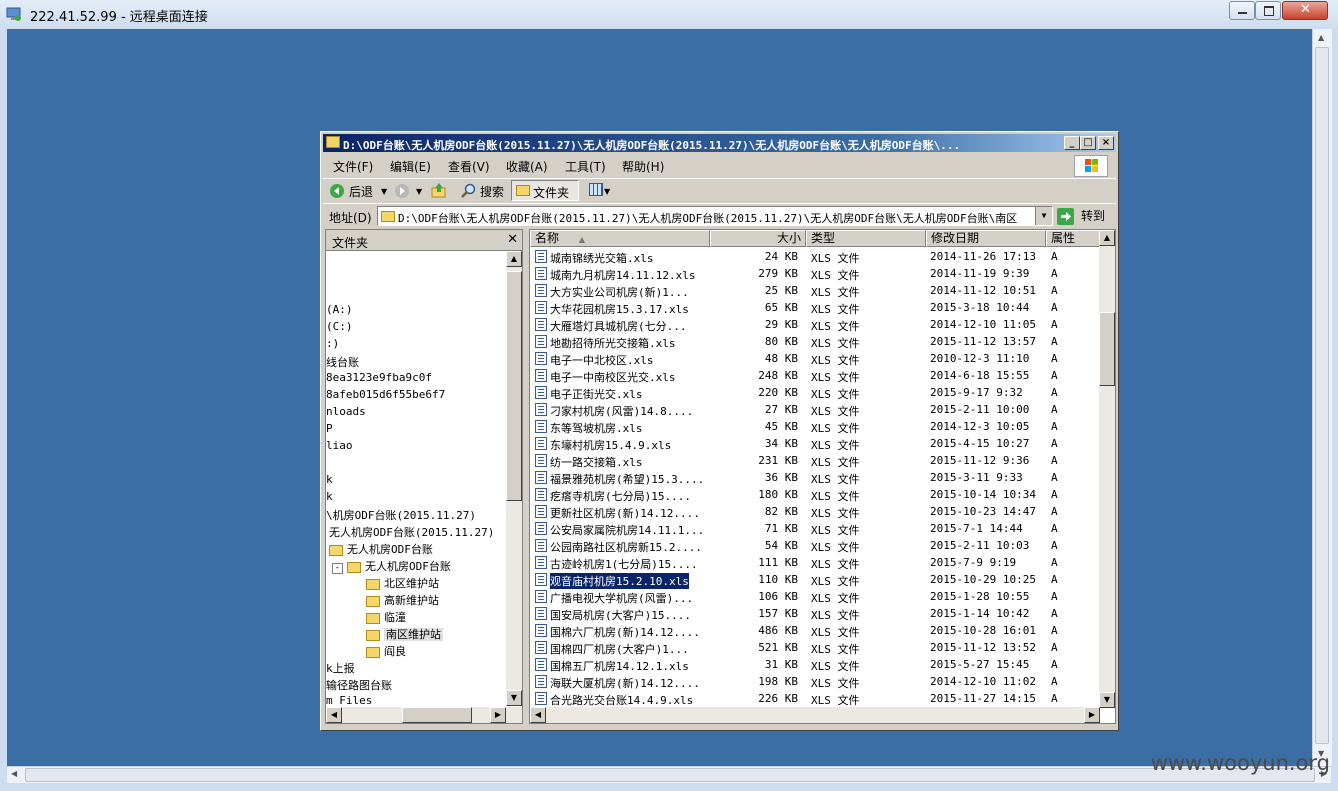 The image size is (1338, 791). Describe the element at coordinates (1107, 700) in the screenshot. I see `scroll-down-icon: ▼` at that location.